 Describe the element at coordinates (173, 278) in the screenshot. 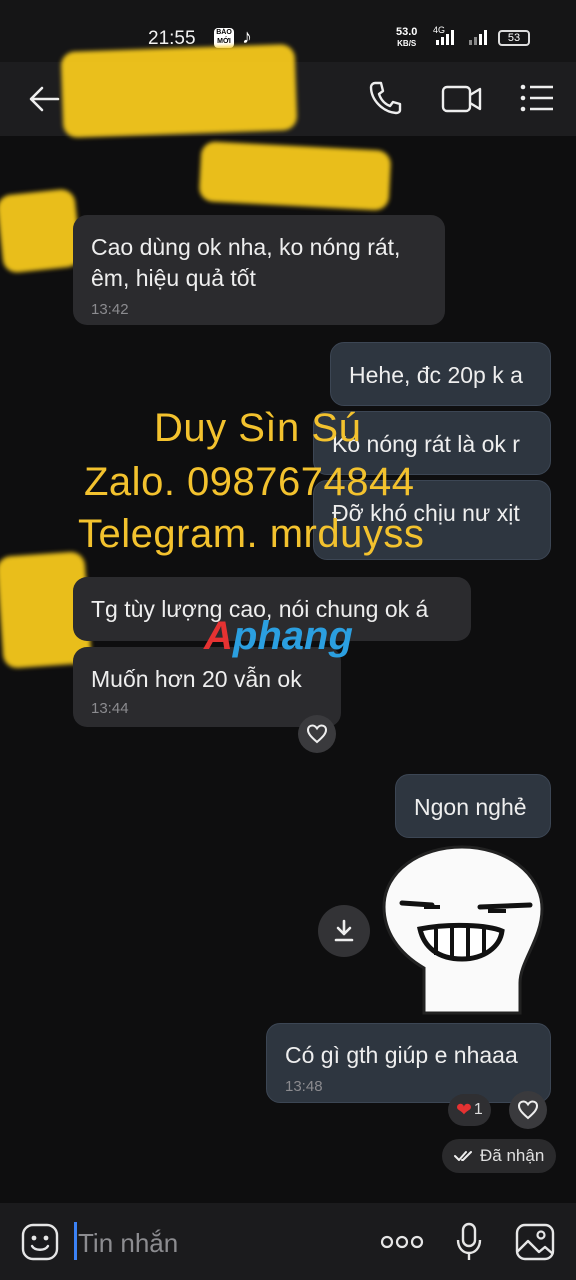

I see `message-text: êm, hiệu quả tốt` at that location.